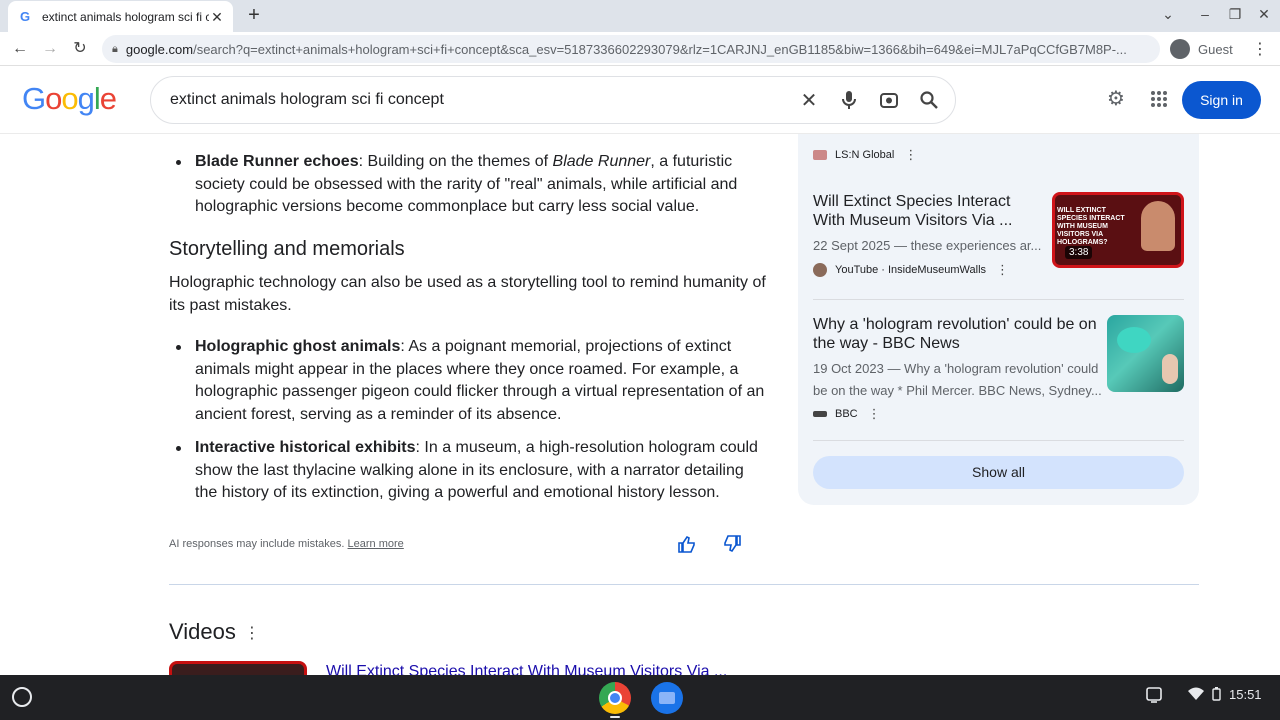  Describe the element at coordinates (1221, 100) in the screenshot. I see `sign-in-button: Sign in` at that location.